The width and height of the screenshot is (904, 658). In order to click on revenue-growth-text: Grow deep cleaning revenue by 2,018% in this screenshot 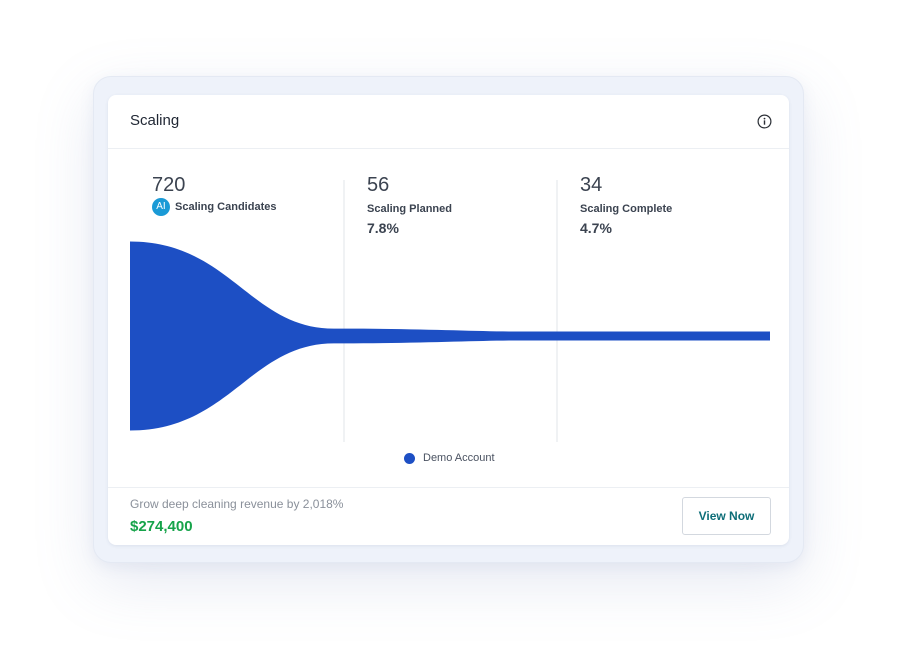, I will do `click(237, 504)`.